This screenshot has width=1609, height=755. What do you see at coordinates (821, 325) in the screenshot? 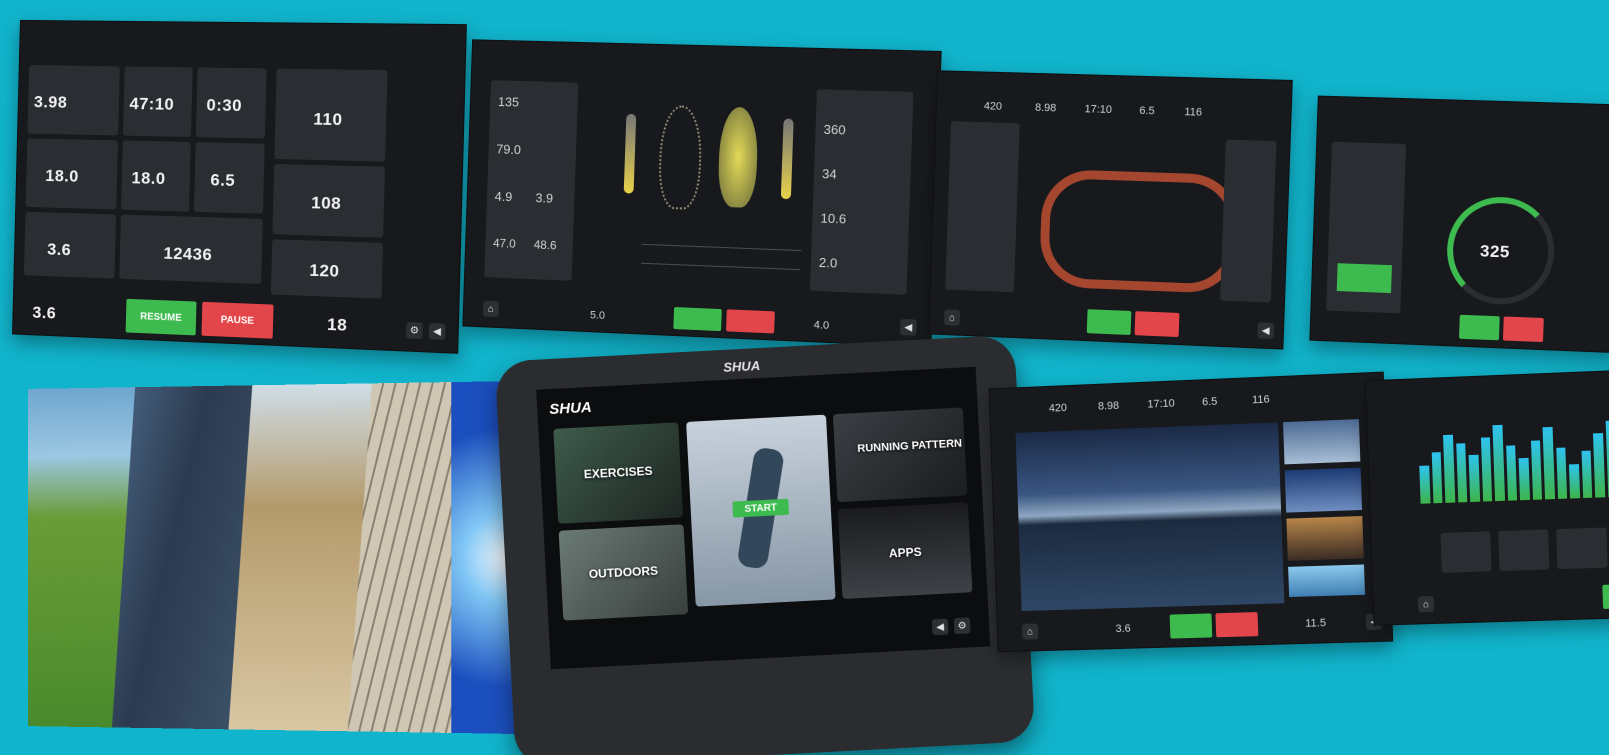
I see `incline-readout: 4.0` at bounding box center [821, 325].